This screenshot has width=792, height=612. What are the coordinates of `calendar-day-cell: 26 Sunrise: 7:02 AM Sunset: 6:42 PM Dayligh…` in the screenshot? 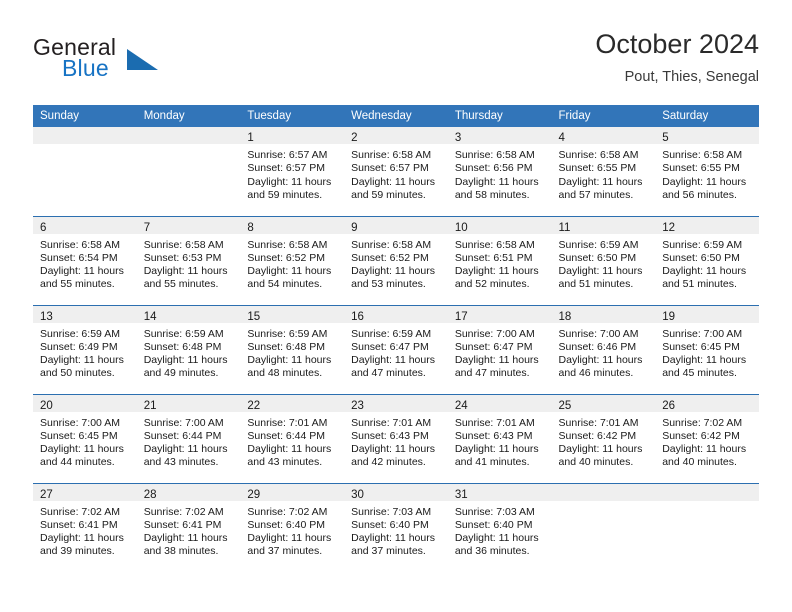 It's located at (707, 438).